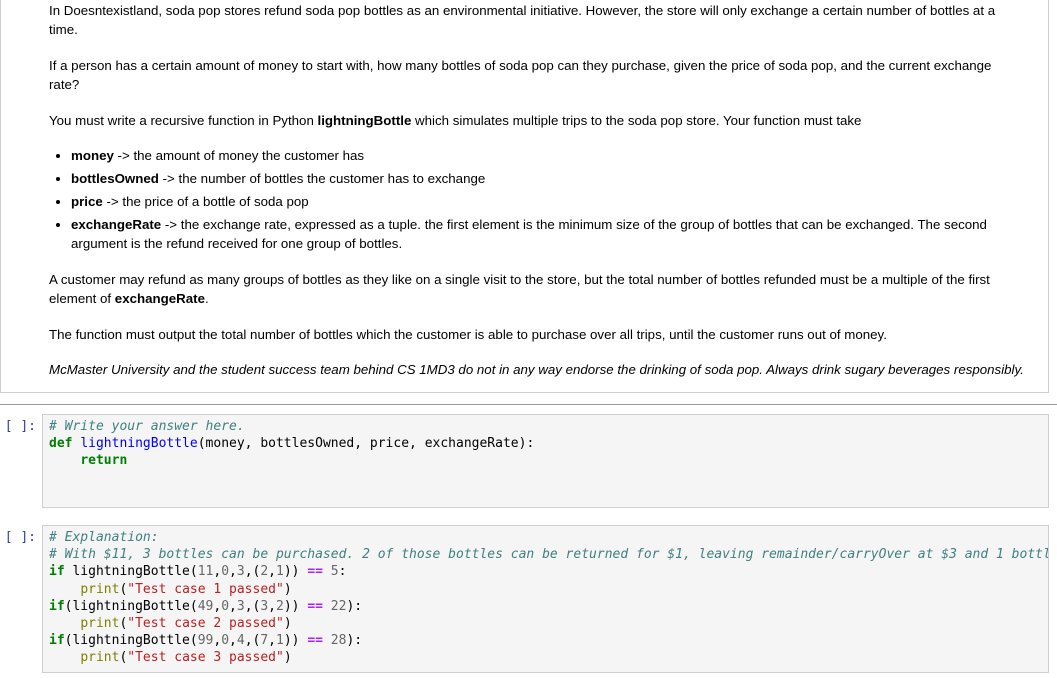  What do you see at coordinates (338, 641) in the screenshot?
I see `code-token-number: 28` at bounding box center [338, 641].